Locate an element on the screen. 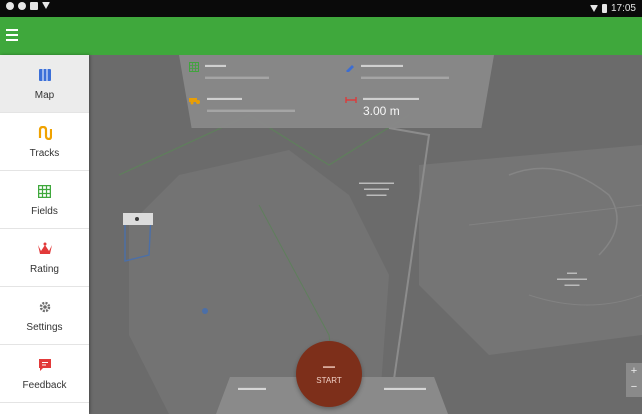 Image resolution: width=642 pixels, height=414 pixels. nav-label-fields: Fields is located at coordinates (44, 211).